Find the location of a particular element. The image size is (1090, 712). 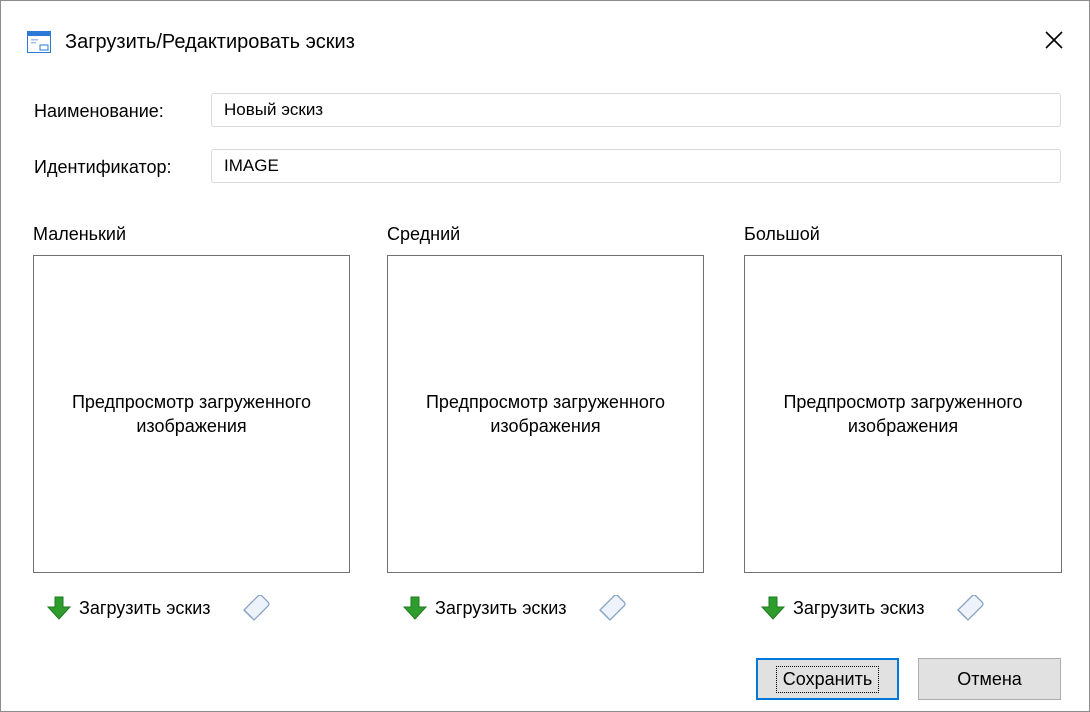

close-icon is located at coordinates (1054, 42).